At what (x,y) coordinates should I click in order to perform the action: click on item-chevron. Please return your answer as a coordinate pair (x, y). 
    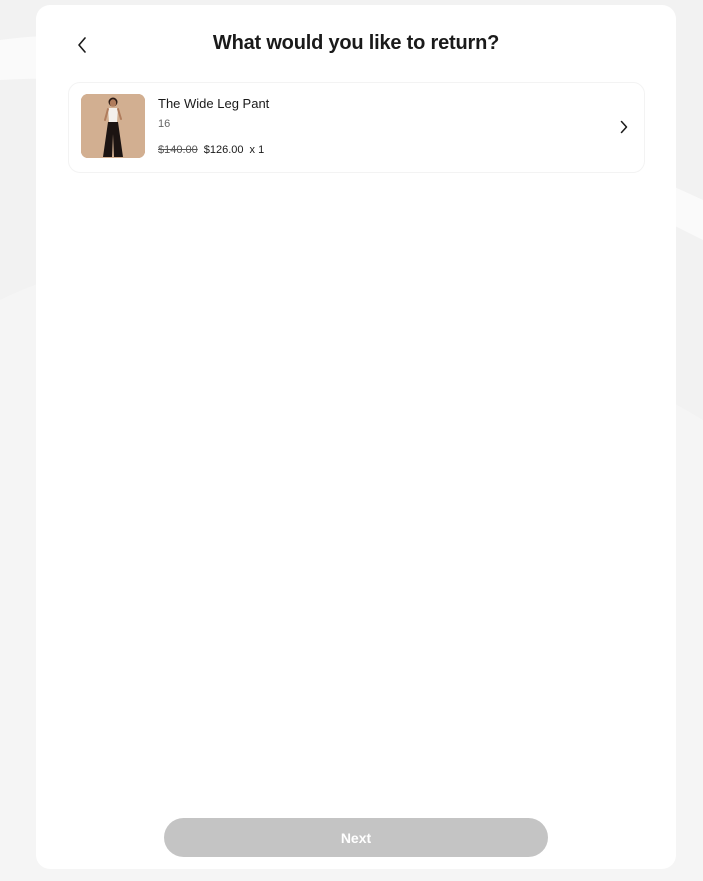
    Looking at the image, I should click on (624, 127).